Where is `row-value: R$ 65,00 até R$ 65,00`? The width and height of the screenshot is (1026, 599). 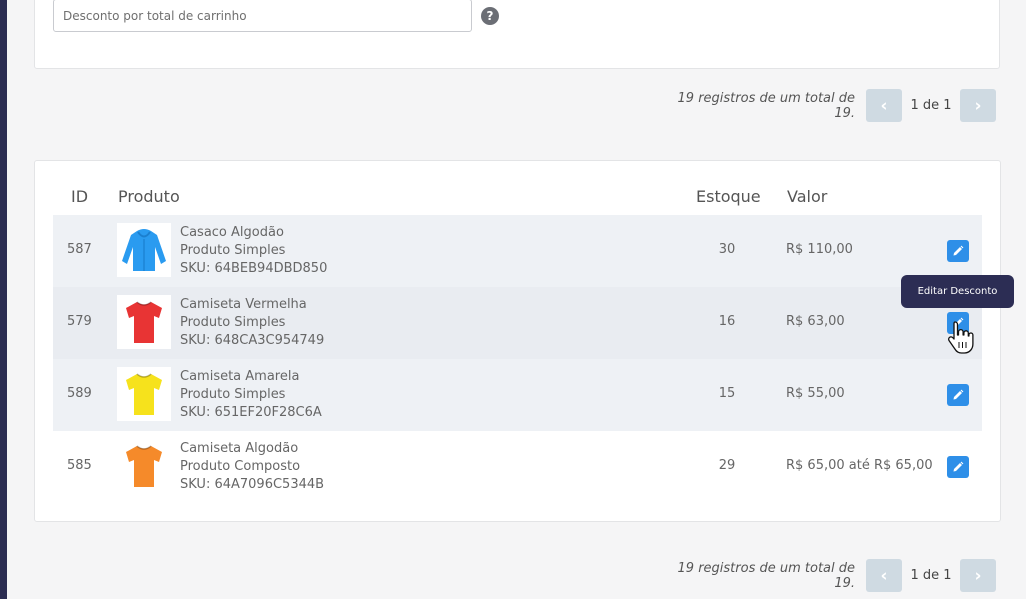
row-value: R$ 65,00 até R$ 65,00 is located at coordinates (859, 465).